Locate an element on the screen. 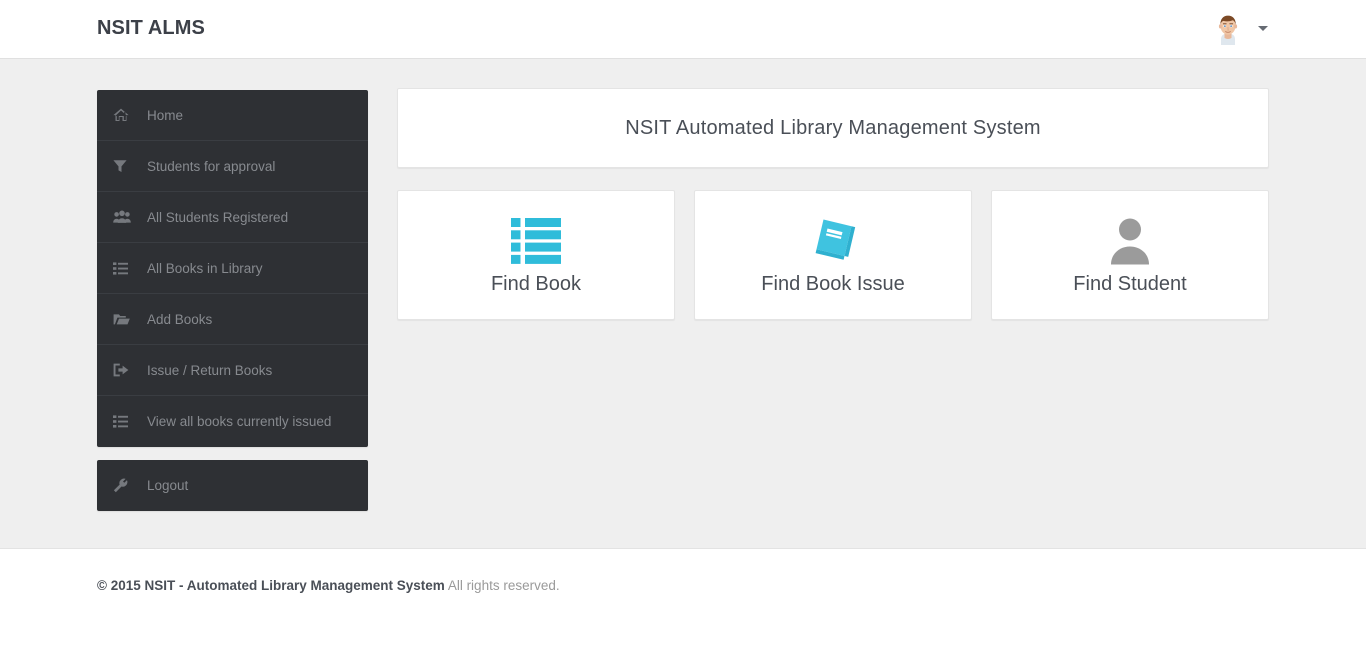 This screenshot has height=658, width=1366. sidebar-item-label: Add Books is located at coordinates (180, 319).